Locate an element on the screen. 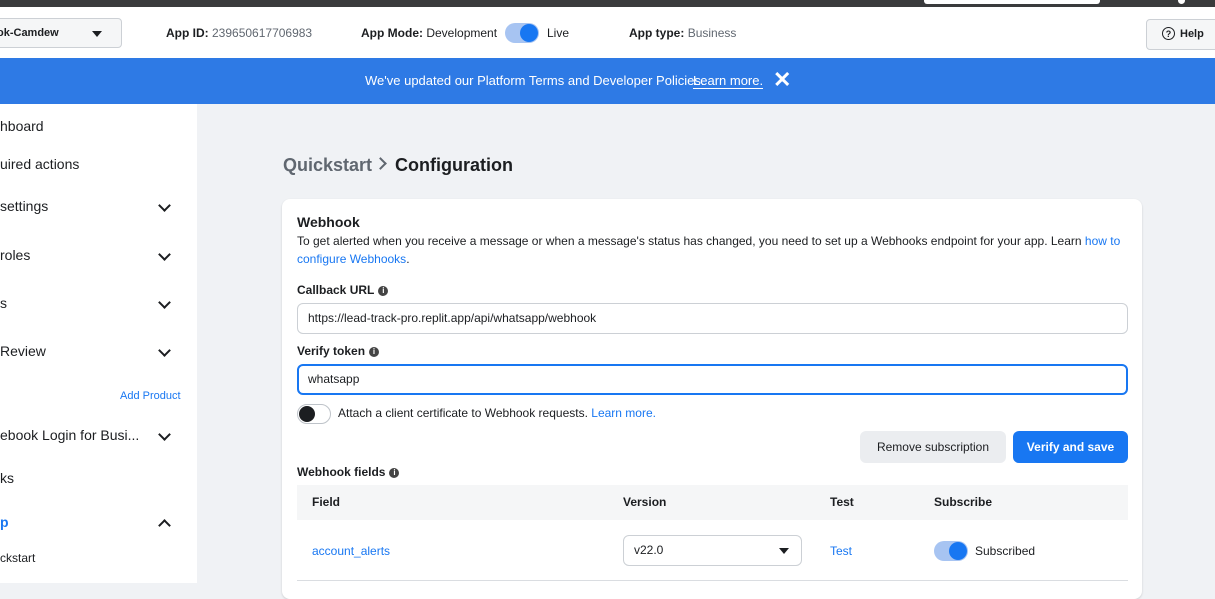  app-mode-live: Live is located at coordinates (558, 33).